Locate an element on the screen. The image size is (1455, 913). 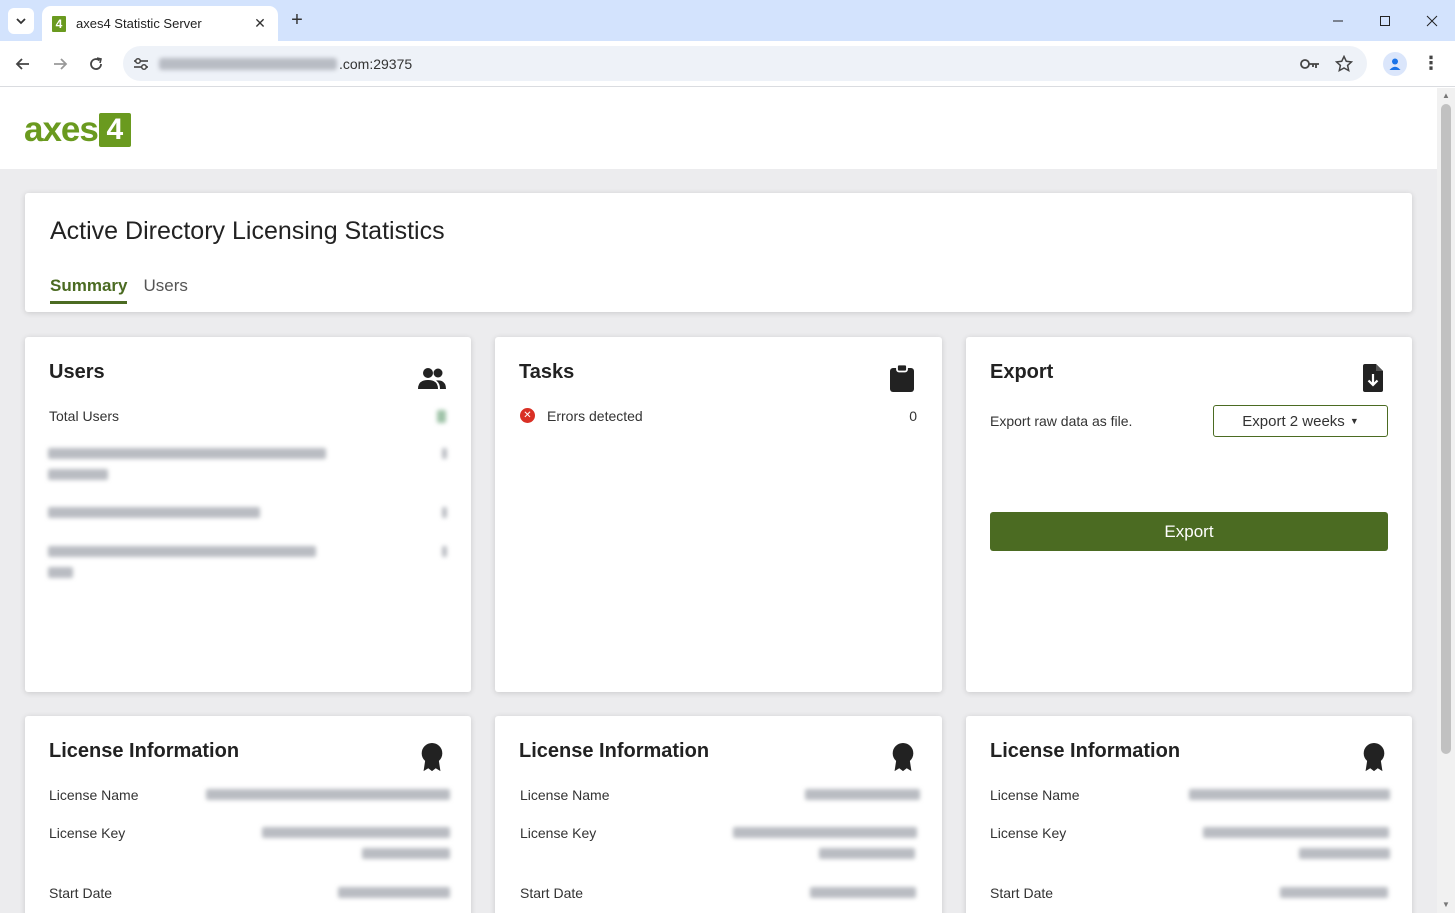
bookmark-star-icon is located at coordinates (1344, 64).